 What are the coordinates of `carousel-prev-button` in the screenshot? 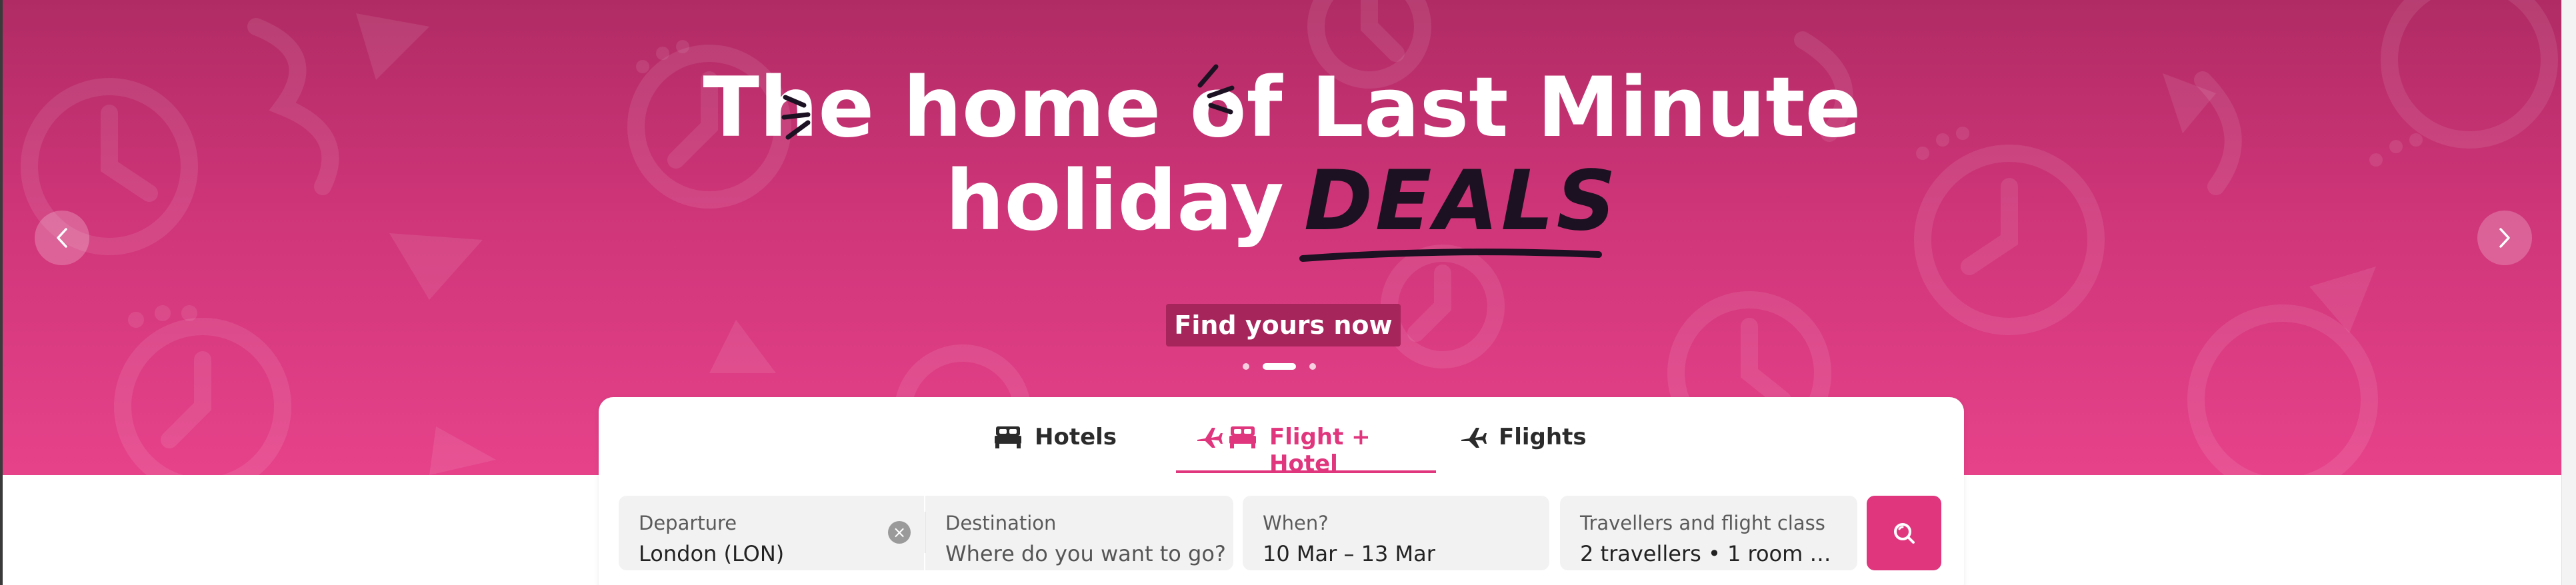 It's located at (62, 238).